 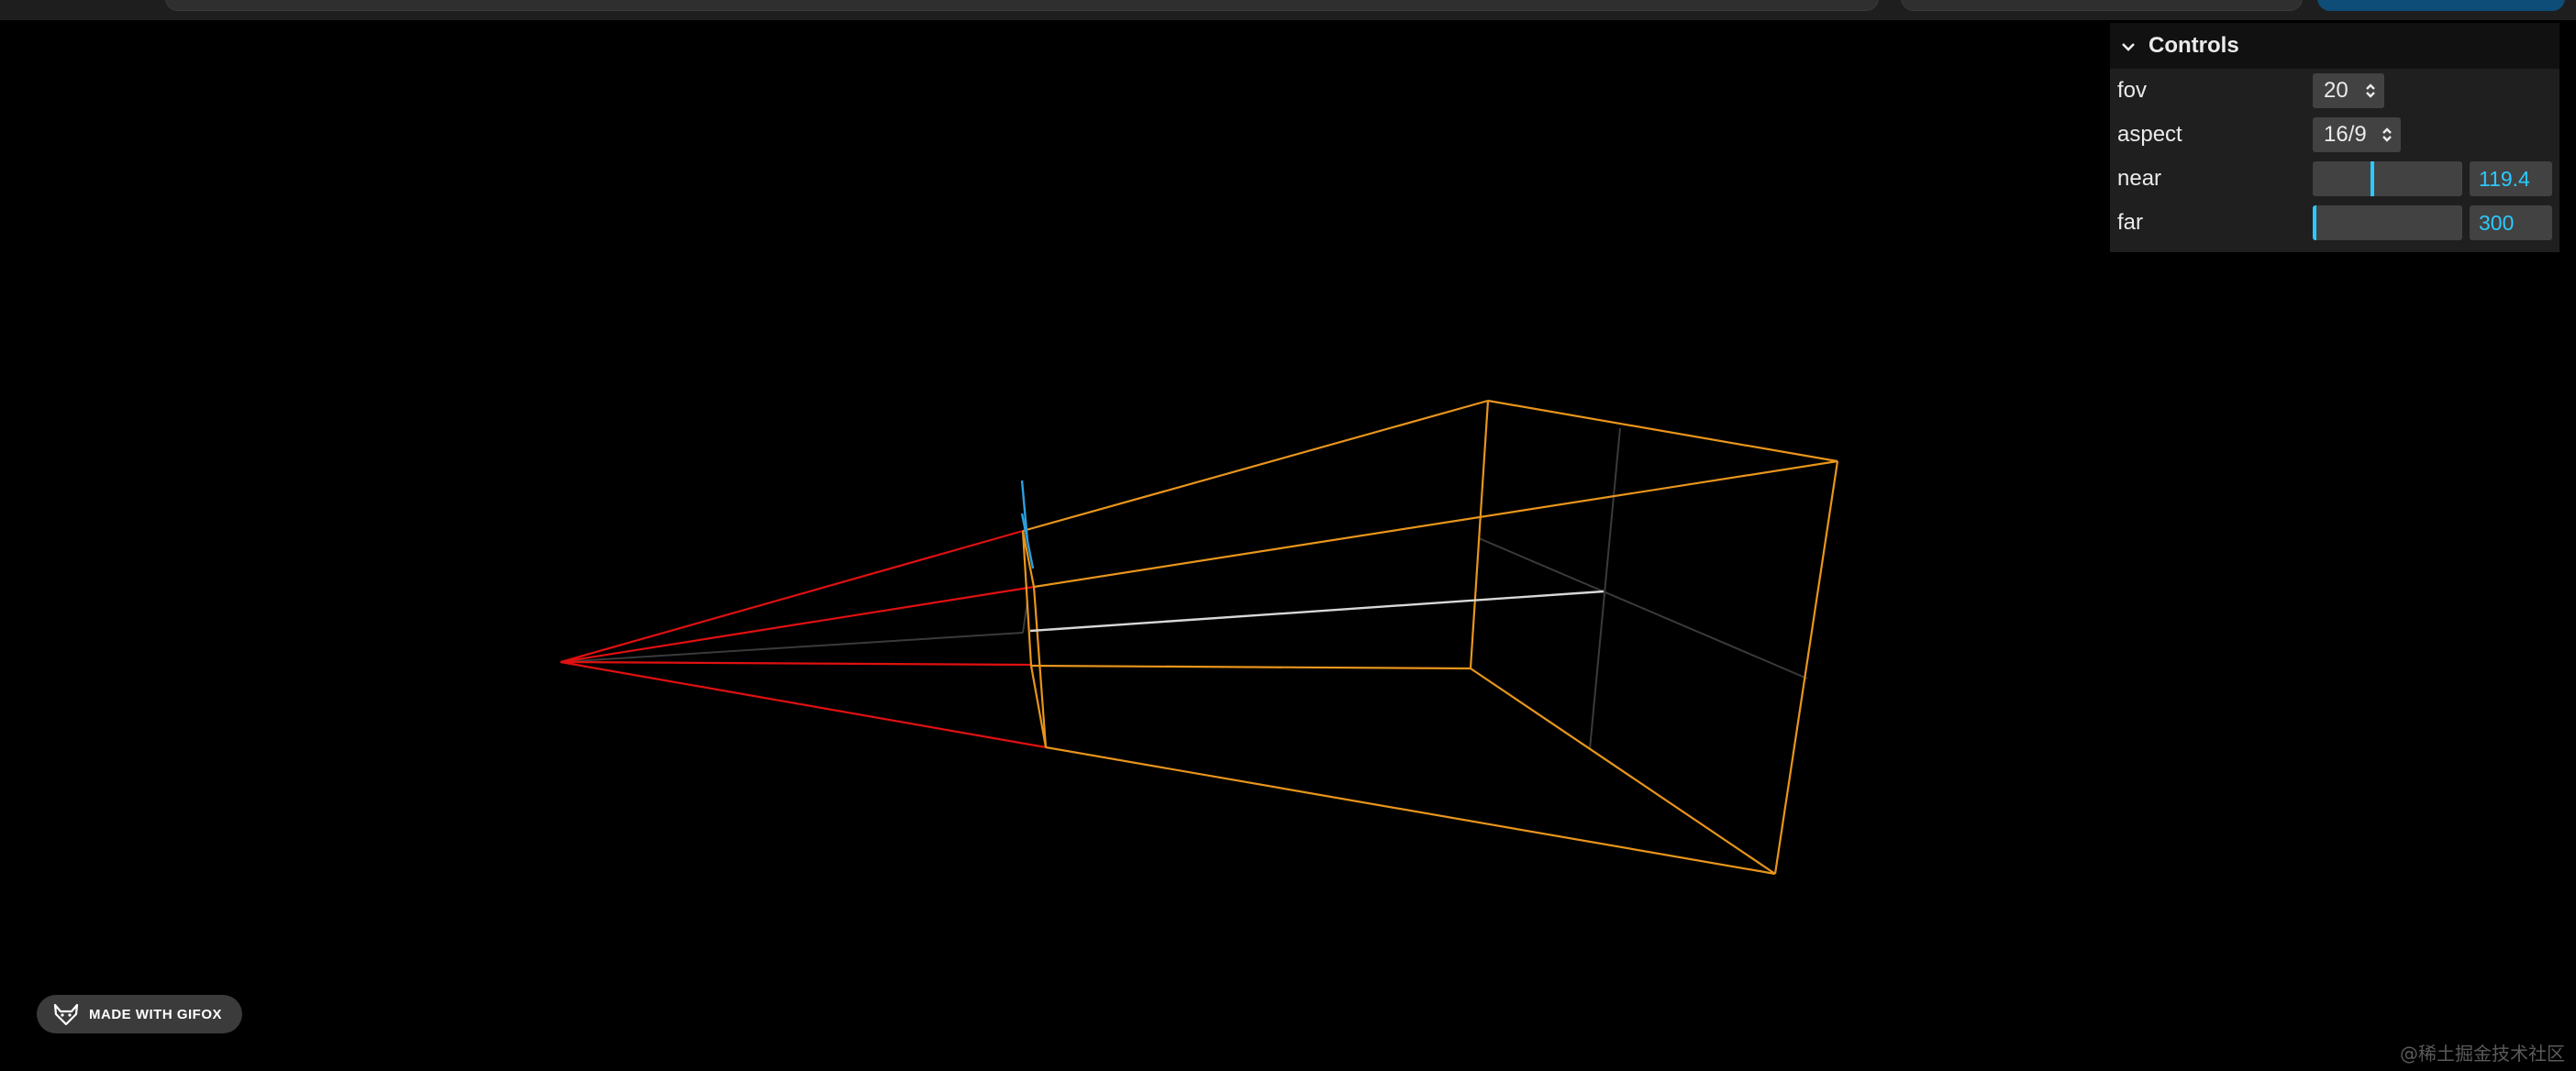 I want to click on chevron-down-icon, so click(x=2130, y=46).